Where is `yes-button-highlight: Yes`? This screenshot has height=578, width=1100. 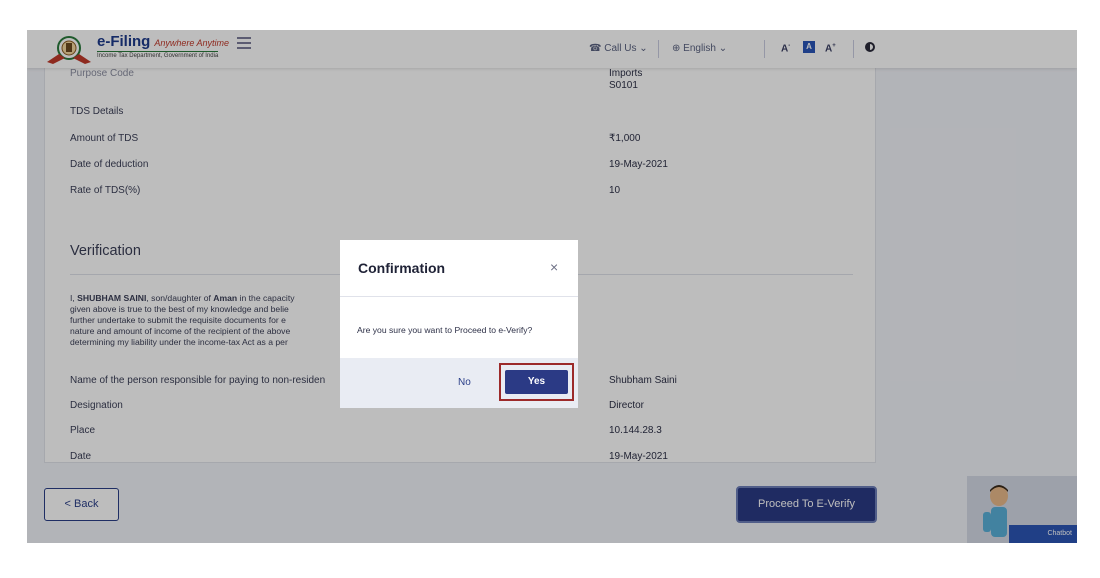 yes-button-highlight: Yes is located at coordinates (536, 382).